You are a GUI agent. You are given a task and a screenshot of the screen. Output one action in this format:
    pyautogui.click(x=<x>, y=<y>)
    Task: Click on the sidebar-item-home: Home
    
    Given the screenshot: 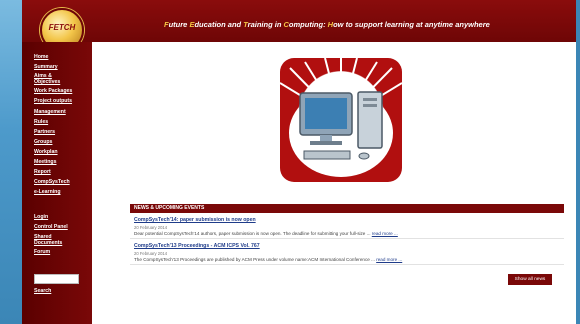 What is the action you would take?
    pyautogui.click(x=60, y=57)
    